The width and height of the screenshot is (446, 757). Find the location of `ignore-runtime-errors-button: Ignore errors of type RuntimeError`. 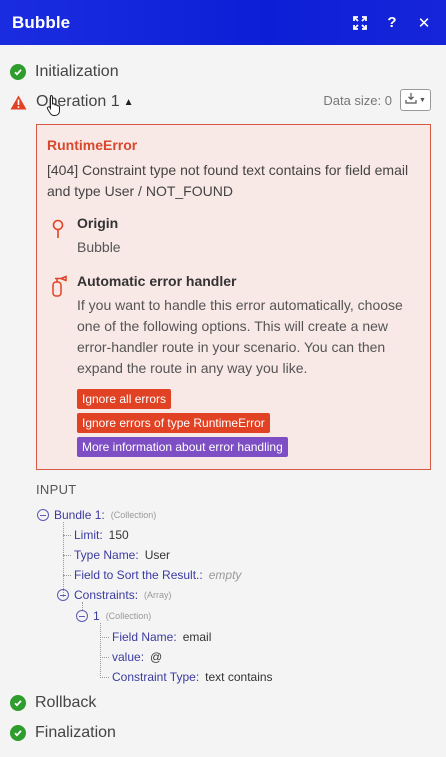

ignore-runtime-errors-button: Ignore errors of type RuntimeError is located at coordinates (173, 423).